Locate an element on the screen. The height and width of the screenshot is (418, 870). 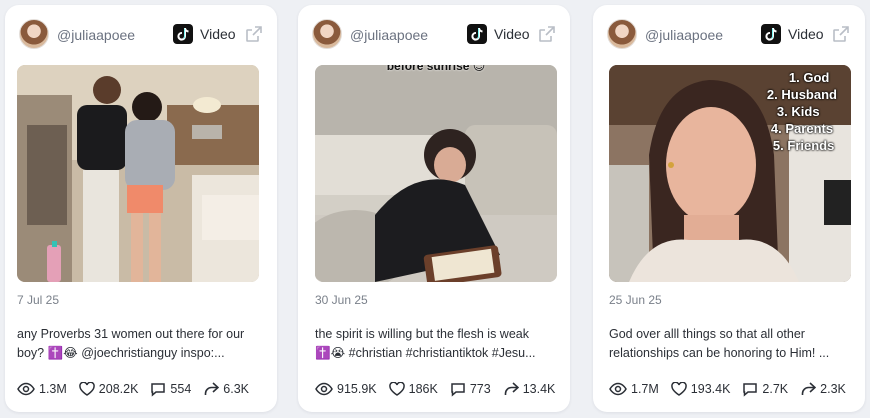
views-stat: 915.9K is located at coordinates (346, 389).